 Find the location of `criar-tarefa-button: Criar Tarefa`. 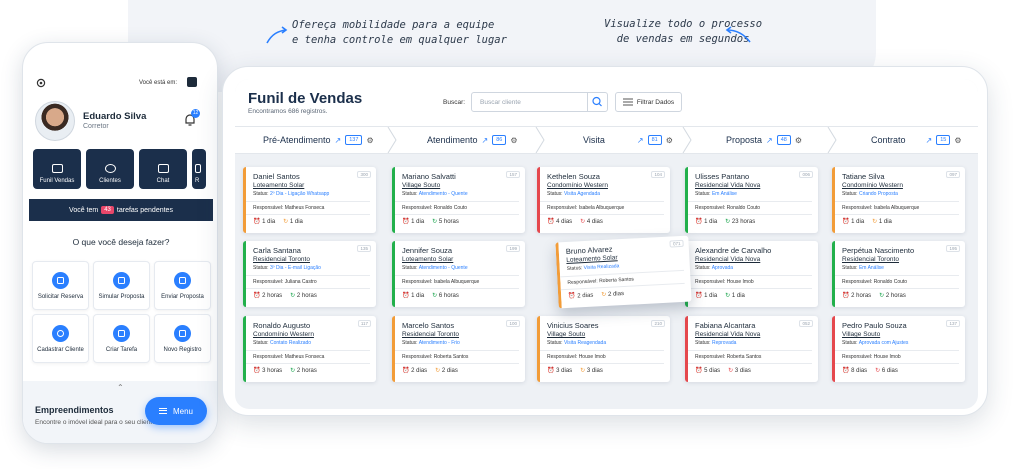

criar-tarefa-button: Criar Tarefa is located at coordinates (121, 338).